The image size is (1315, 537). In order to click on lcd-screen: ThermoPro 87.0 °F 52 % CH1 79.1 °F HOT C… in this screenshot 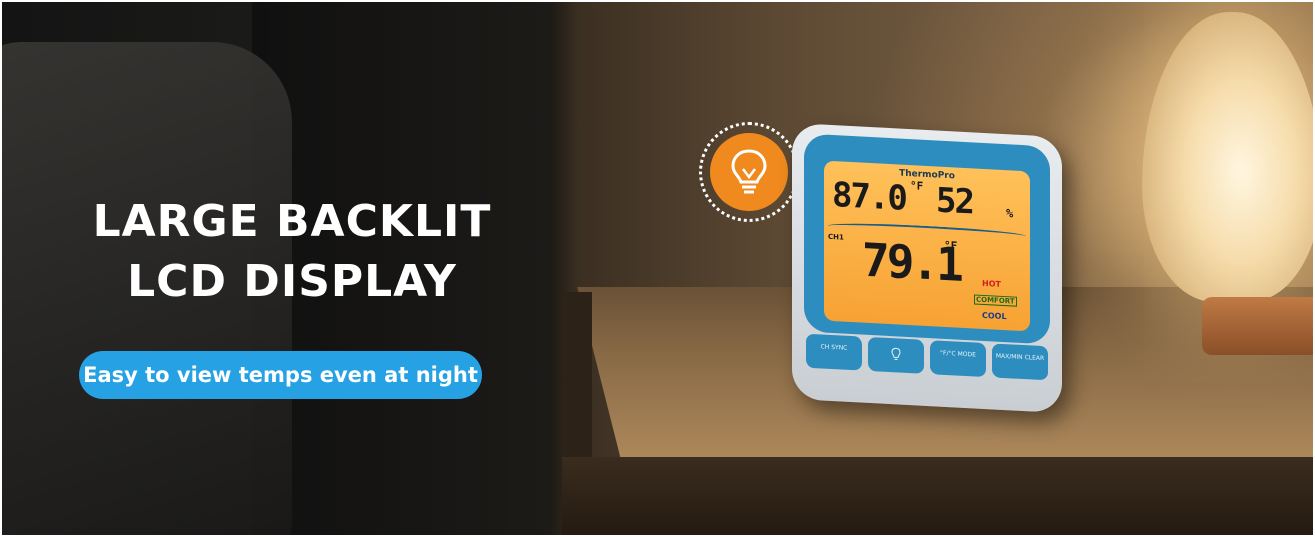, I will do `click(927, 246)`.